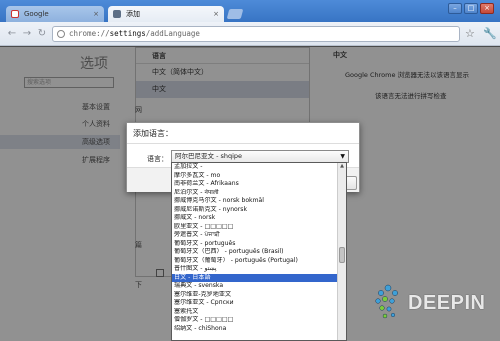  What do you see at coordinates (255, 184) in the screenshot?
I see `dropdown-option: 南非荷兰文 - Afrikaans` at bounding box center [255, 184].